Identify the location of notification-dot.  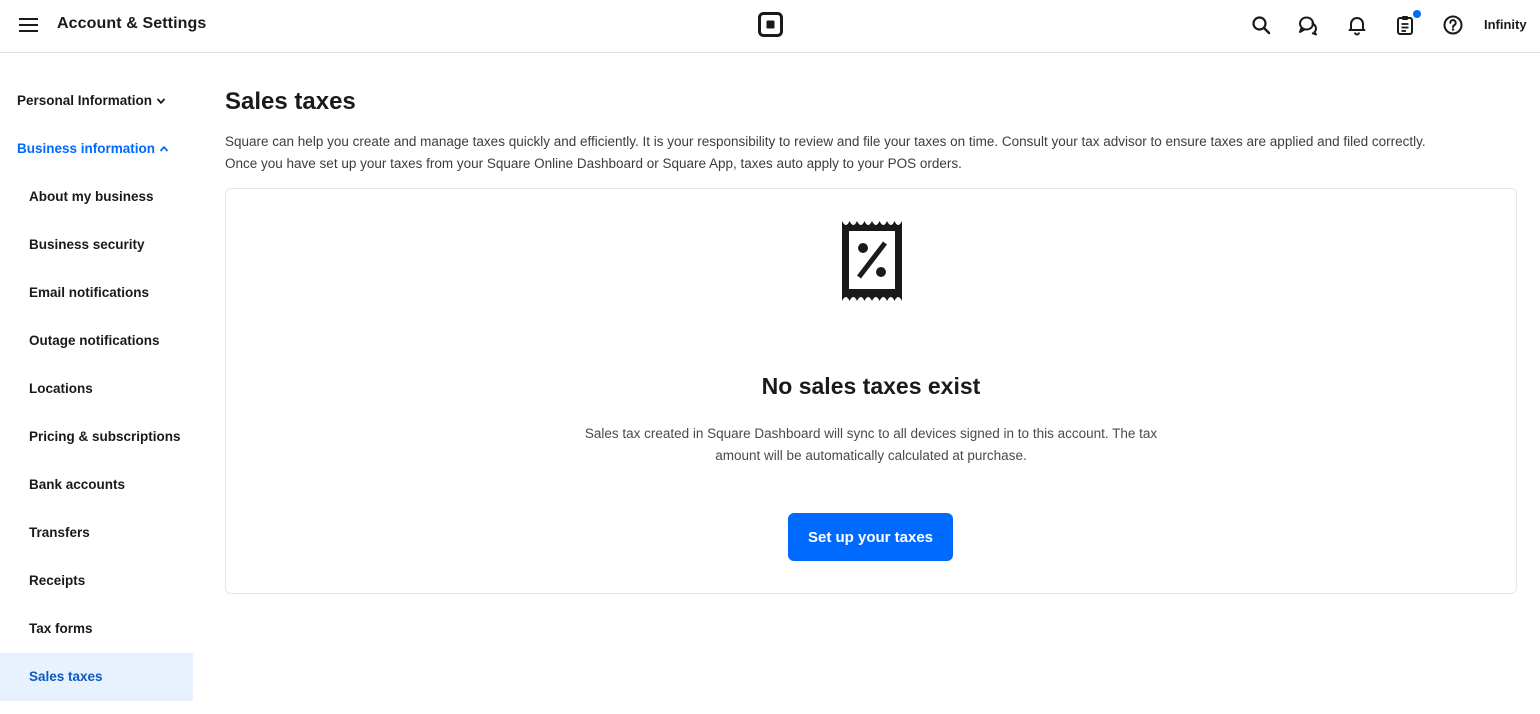
(1417, 14).